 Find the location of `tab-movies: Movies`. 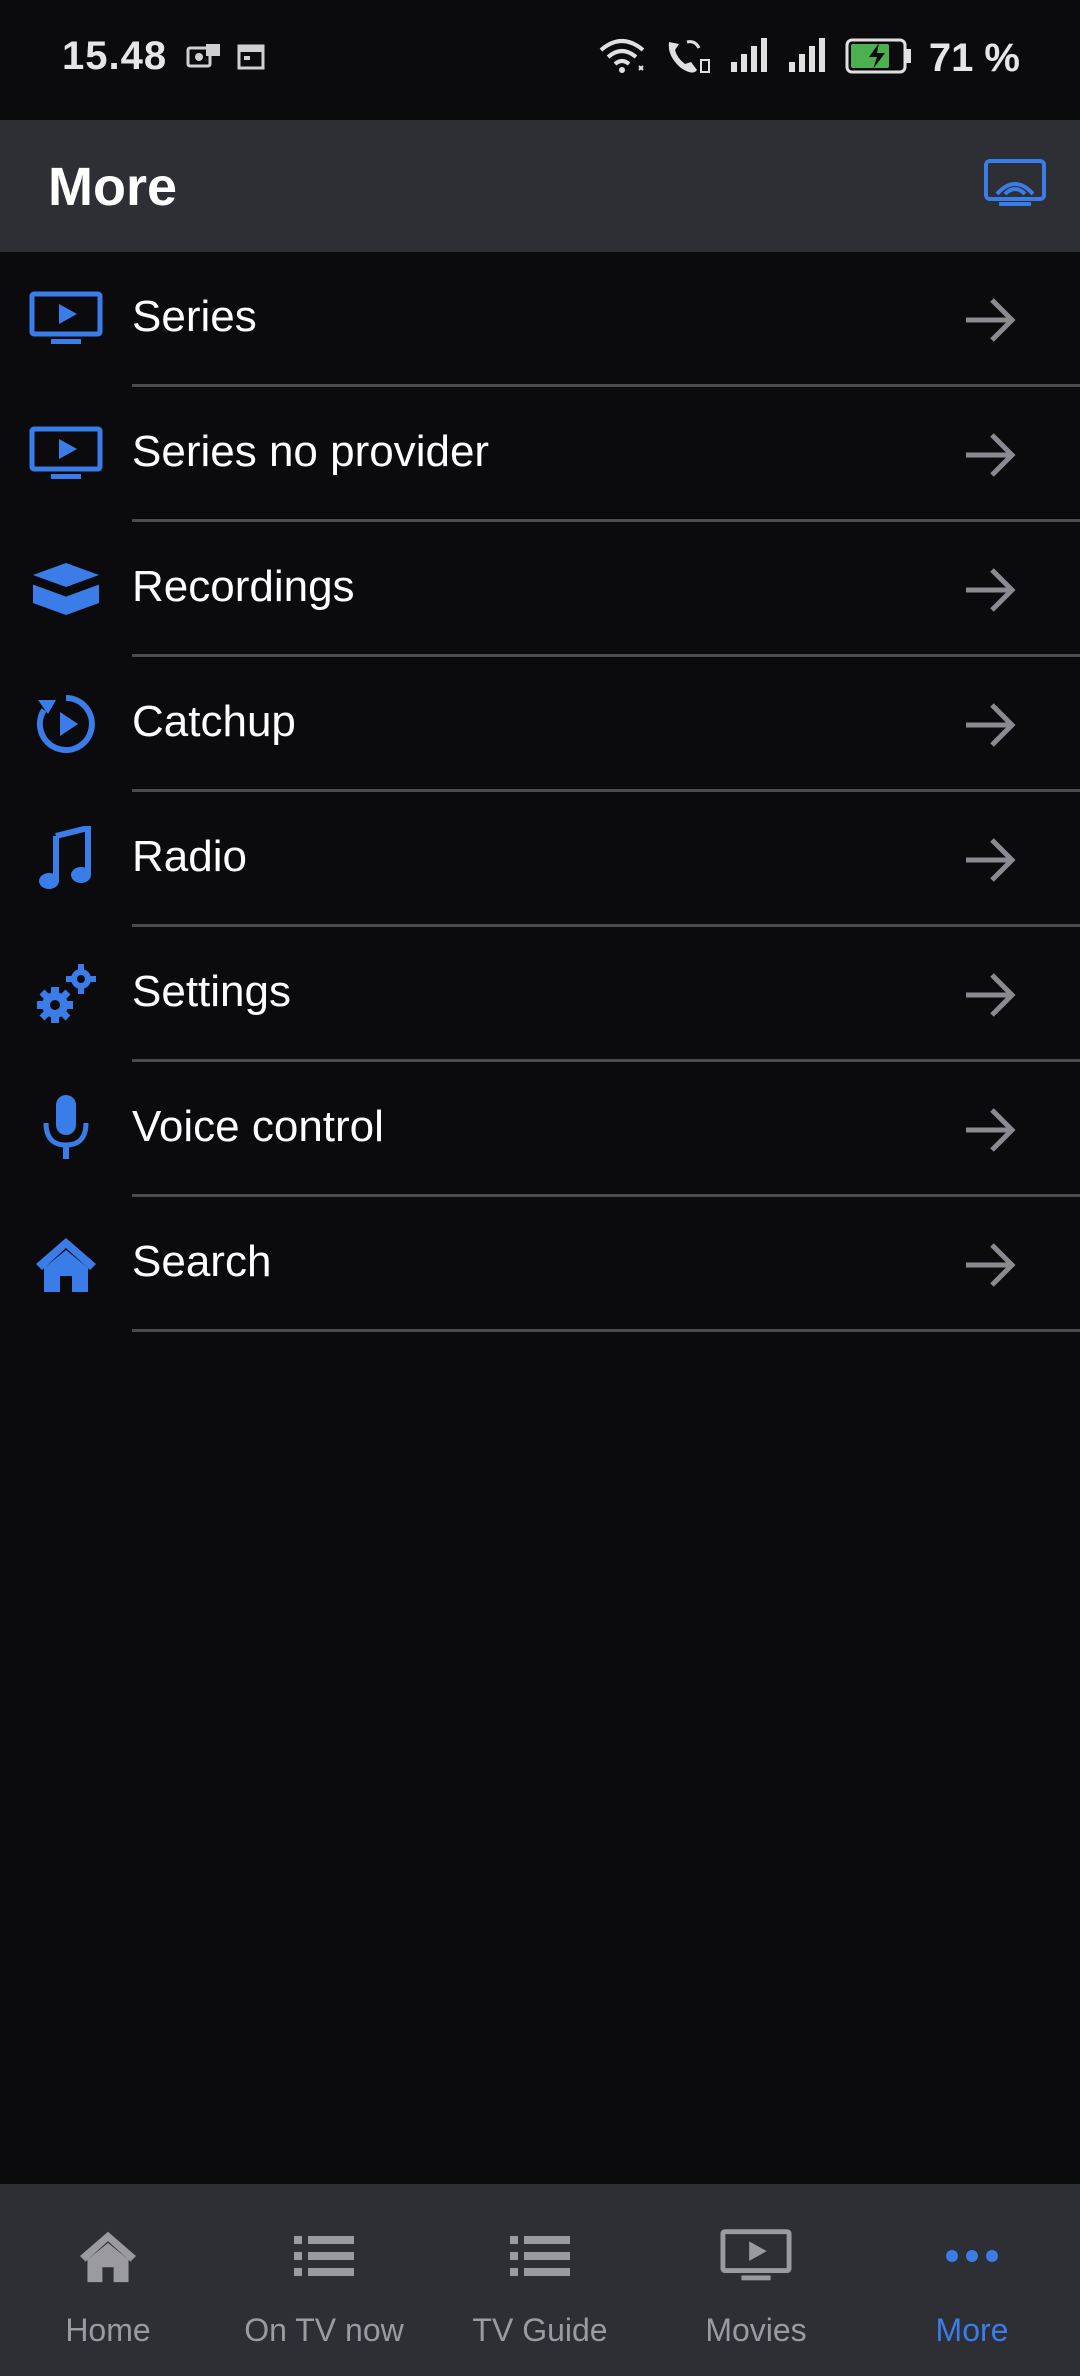

tab-movies: Movies is located at coordinates (756, 2280).